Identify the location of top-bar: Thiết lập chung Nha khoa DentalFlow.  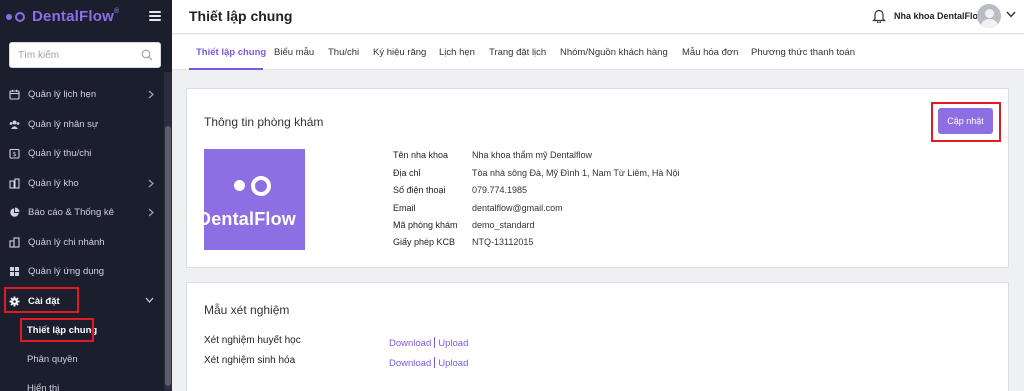
(598, 17).